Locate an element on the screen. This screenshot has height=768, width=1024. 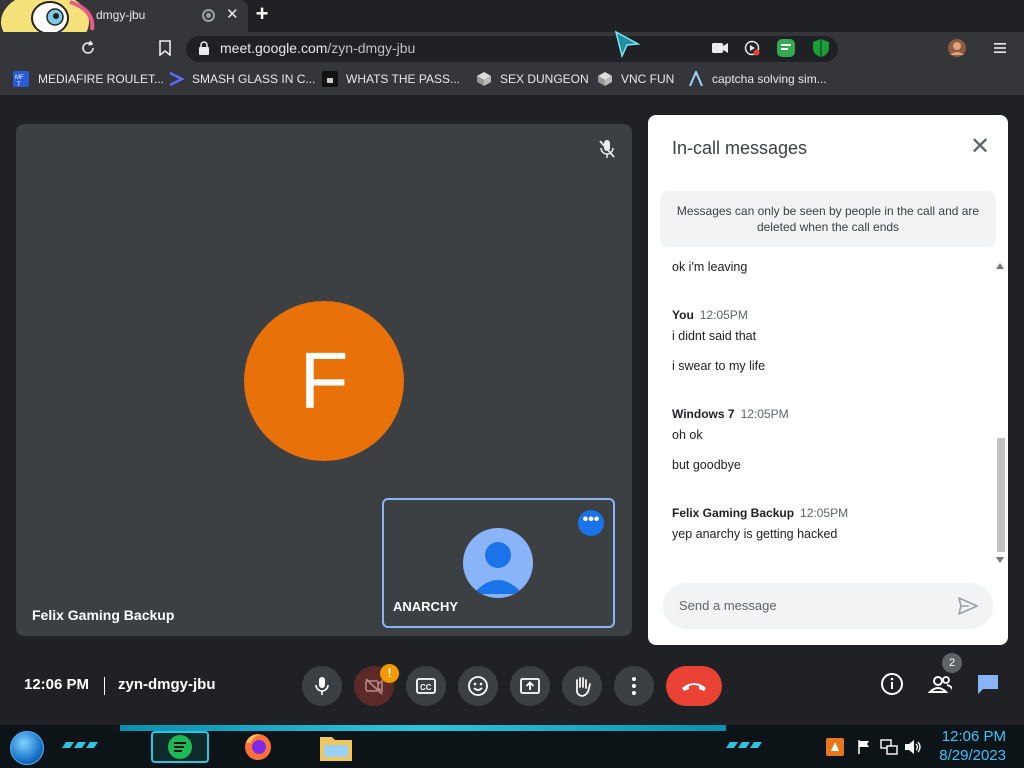
scroll-down-icon is located at coordinates (1000, 560).